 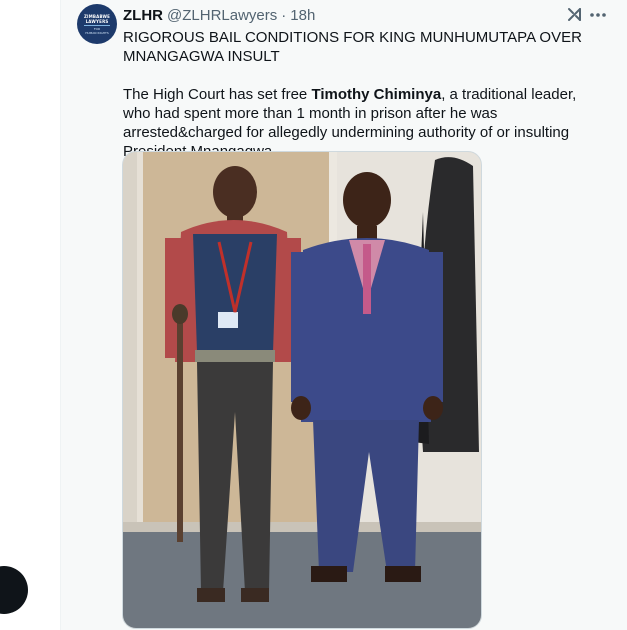 I want to click on grok-icon, so click(x=575, y=15).